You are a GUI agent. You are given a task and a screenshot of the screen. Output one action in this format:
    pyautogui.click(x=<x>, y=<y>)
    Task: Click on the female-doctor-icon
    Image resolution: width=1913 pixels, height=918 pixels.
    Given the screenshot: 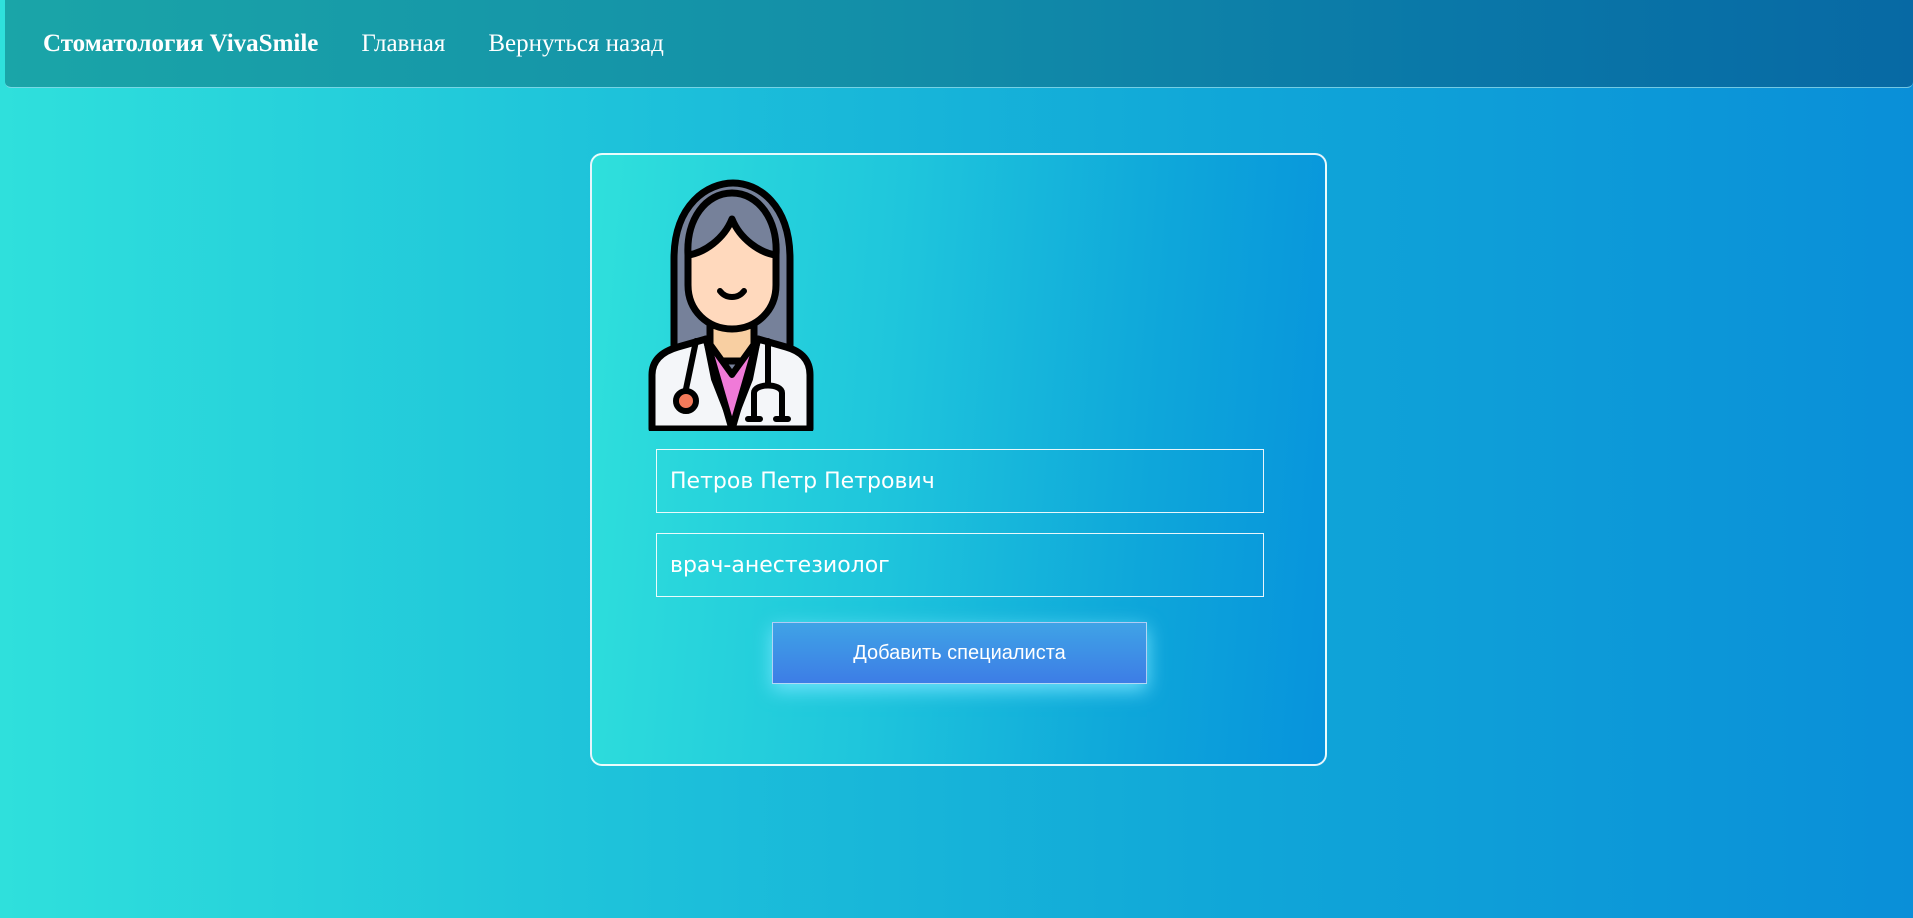 What is the action you would take?
    pyautogui.click(x=731, y=305)
    